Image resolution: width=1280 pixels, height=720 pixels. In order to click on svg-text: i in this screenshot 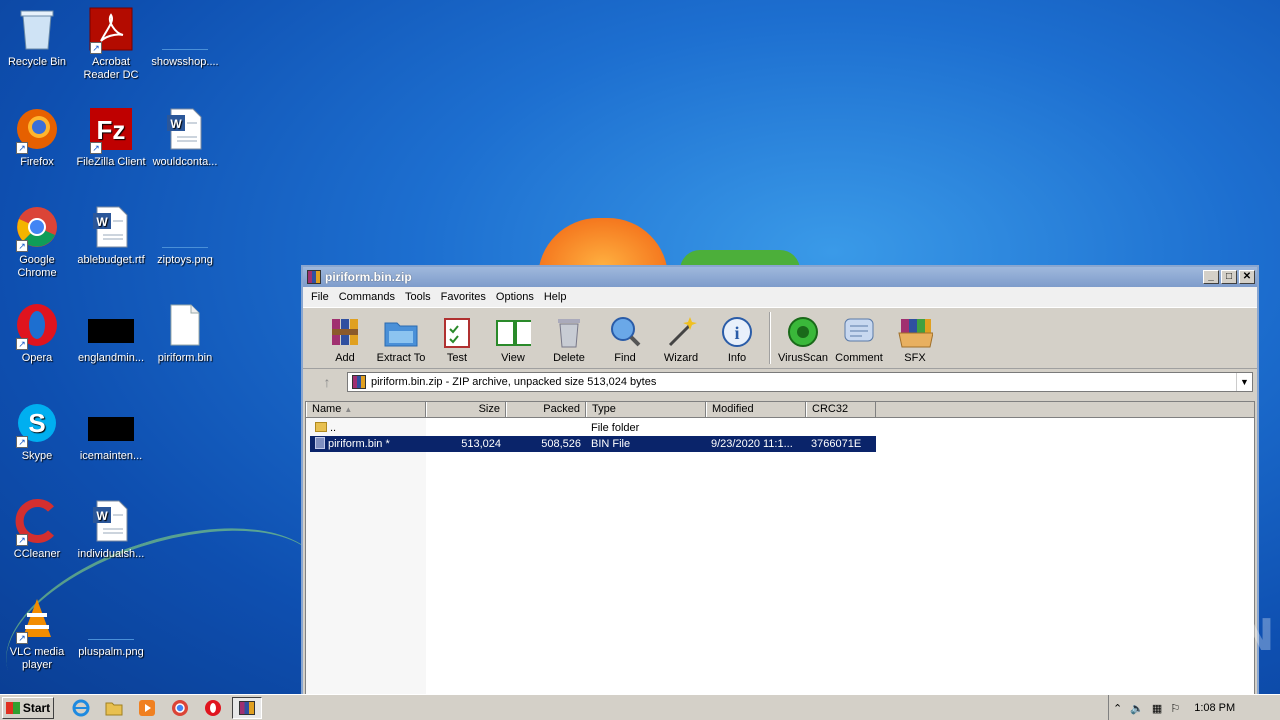, I will do `click(736, 333)`.